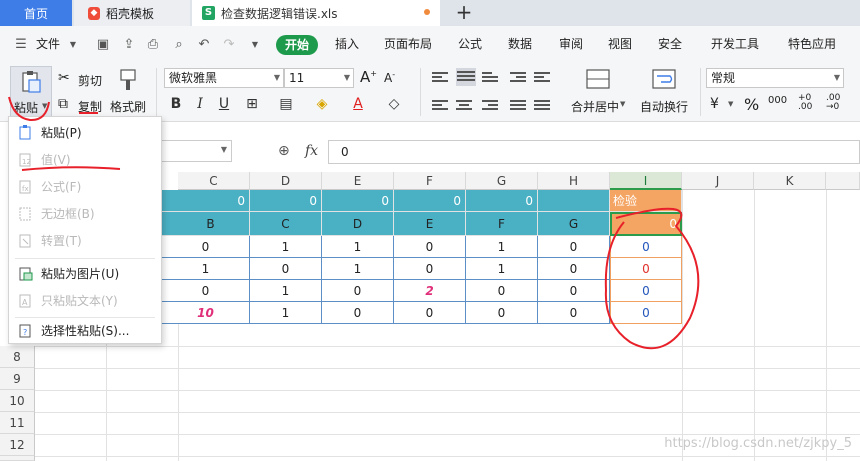  I want to click on decrease-font-icon: A-, so click(389, 77).